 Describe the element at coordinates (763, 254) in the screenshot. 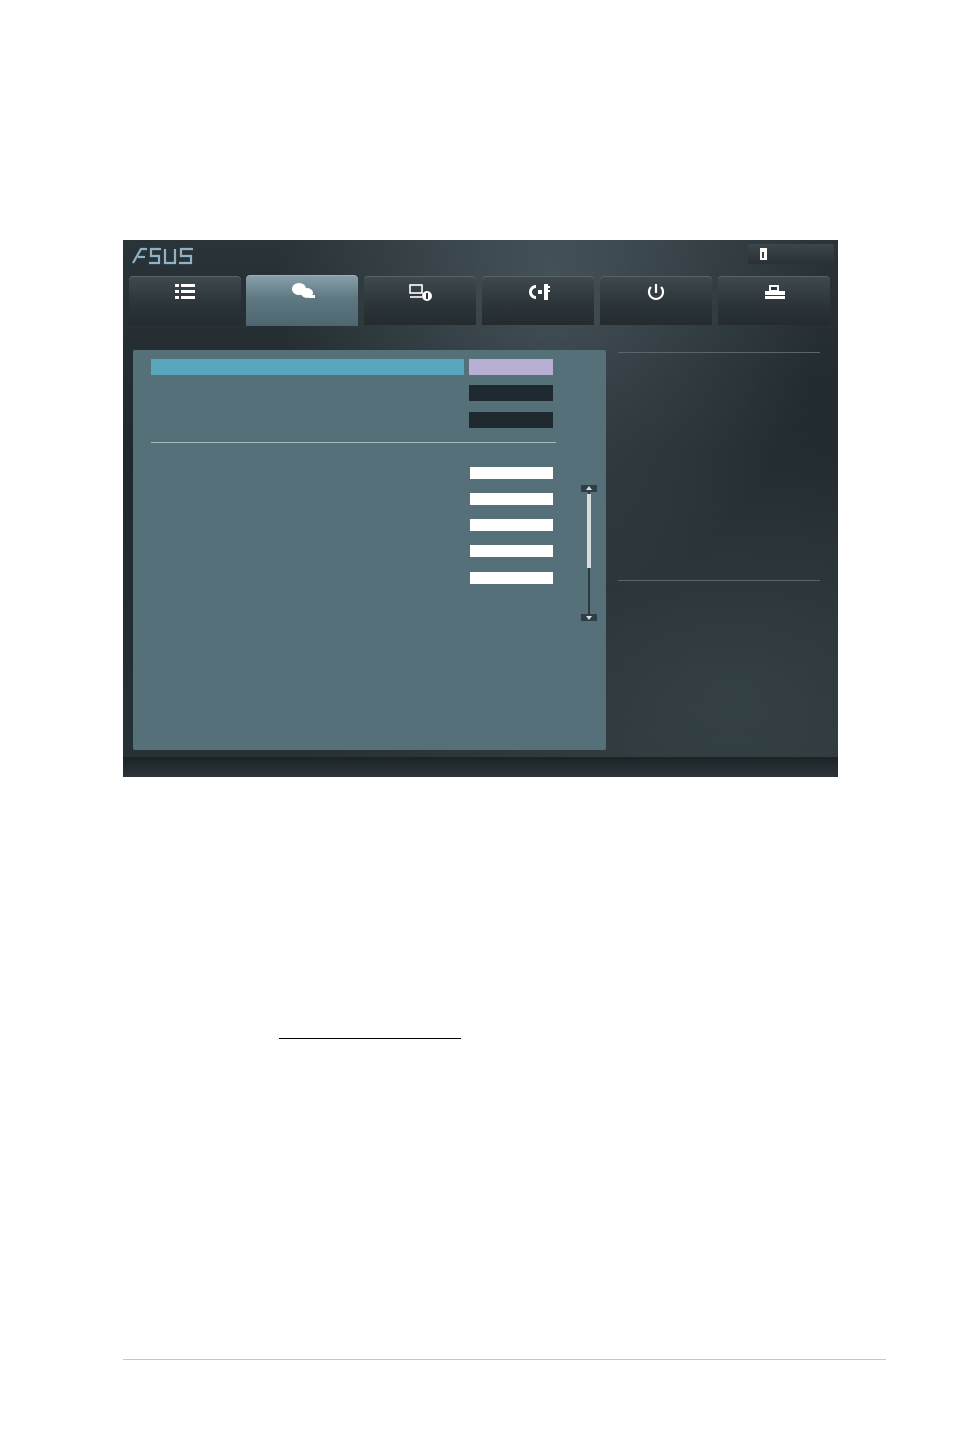

I see `exit-door-icon` at that location.